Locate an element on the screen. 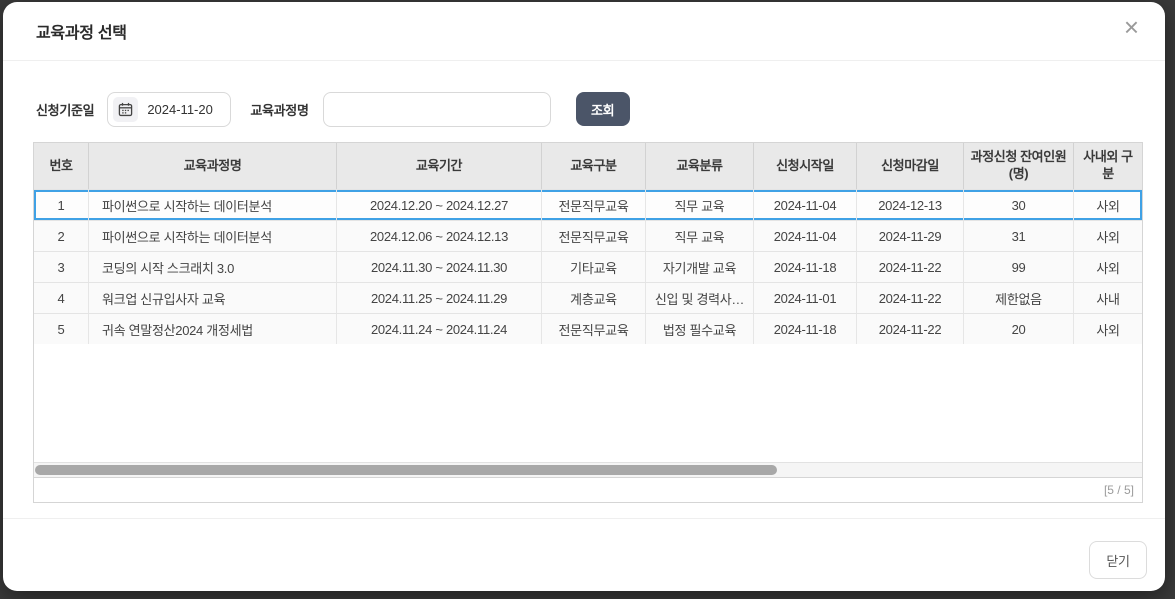  course-name-label: 교육과정명 is located at coordinates (279, 110).